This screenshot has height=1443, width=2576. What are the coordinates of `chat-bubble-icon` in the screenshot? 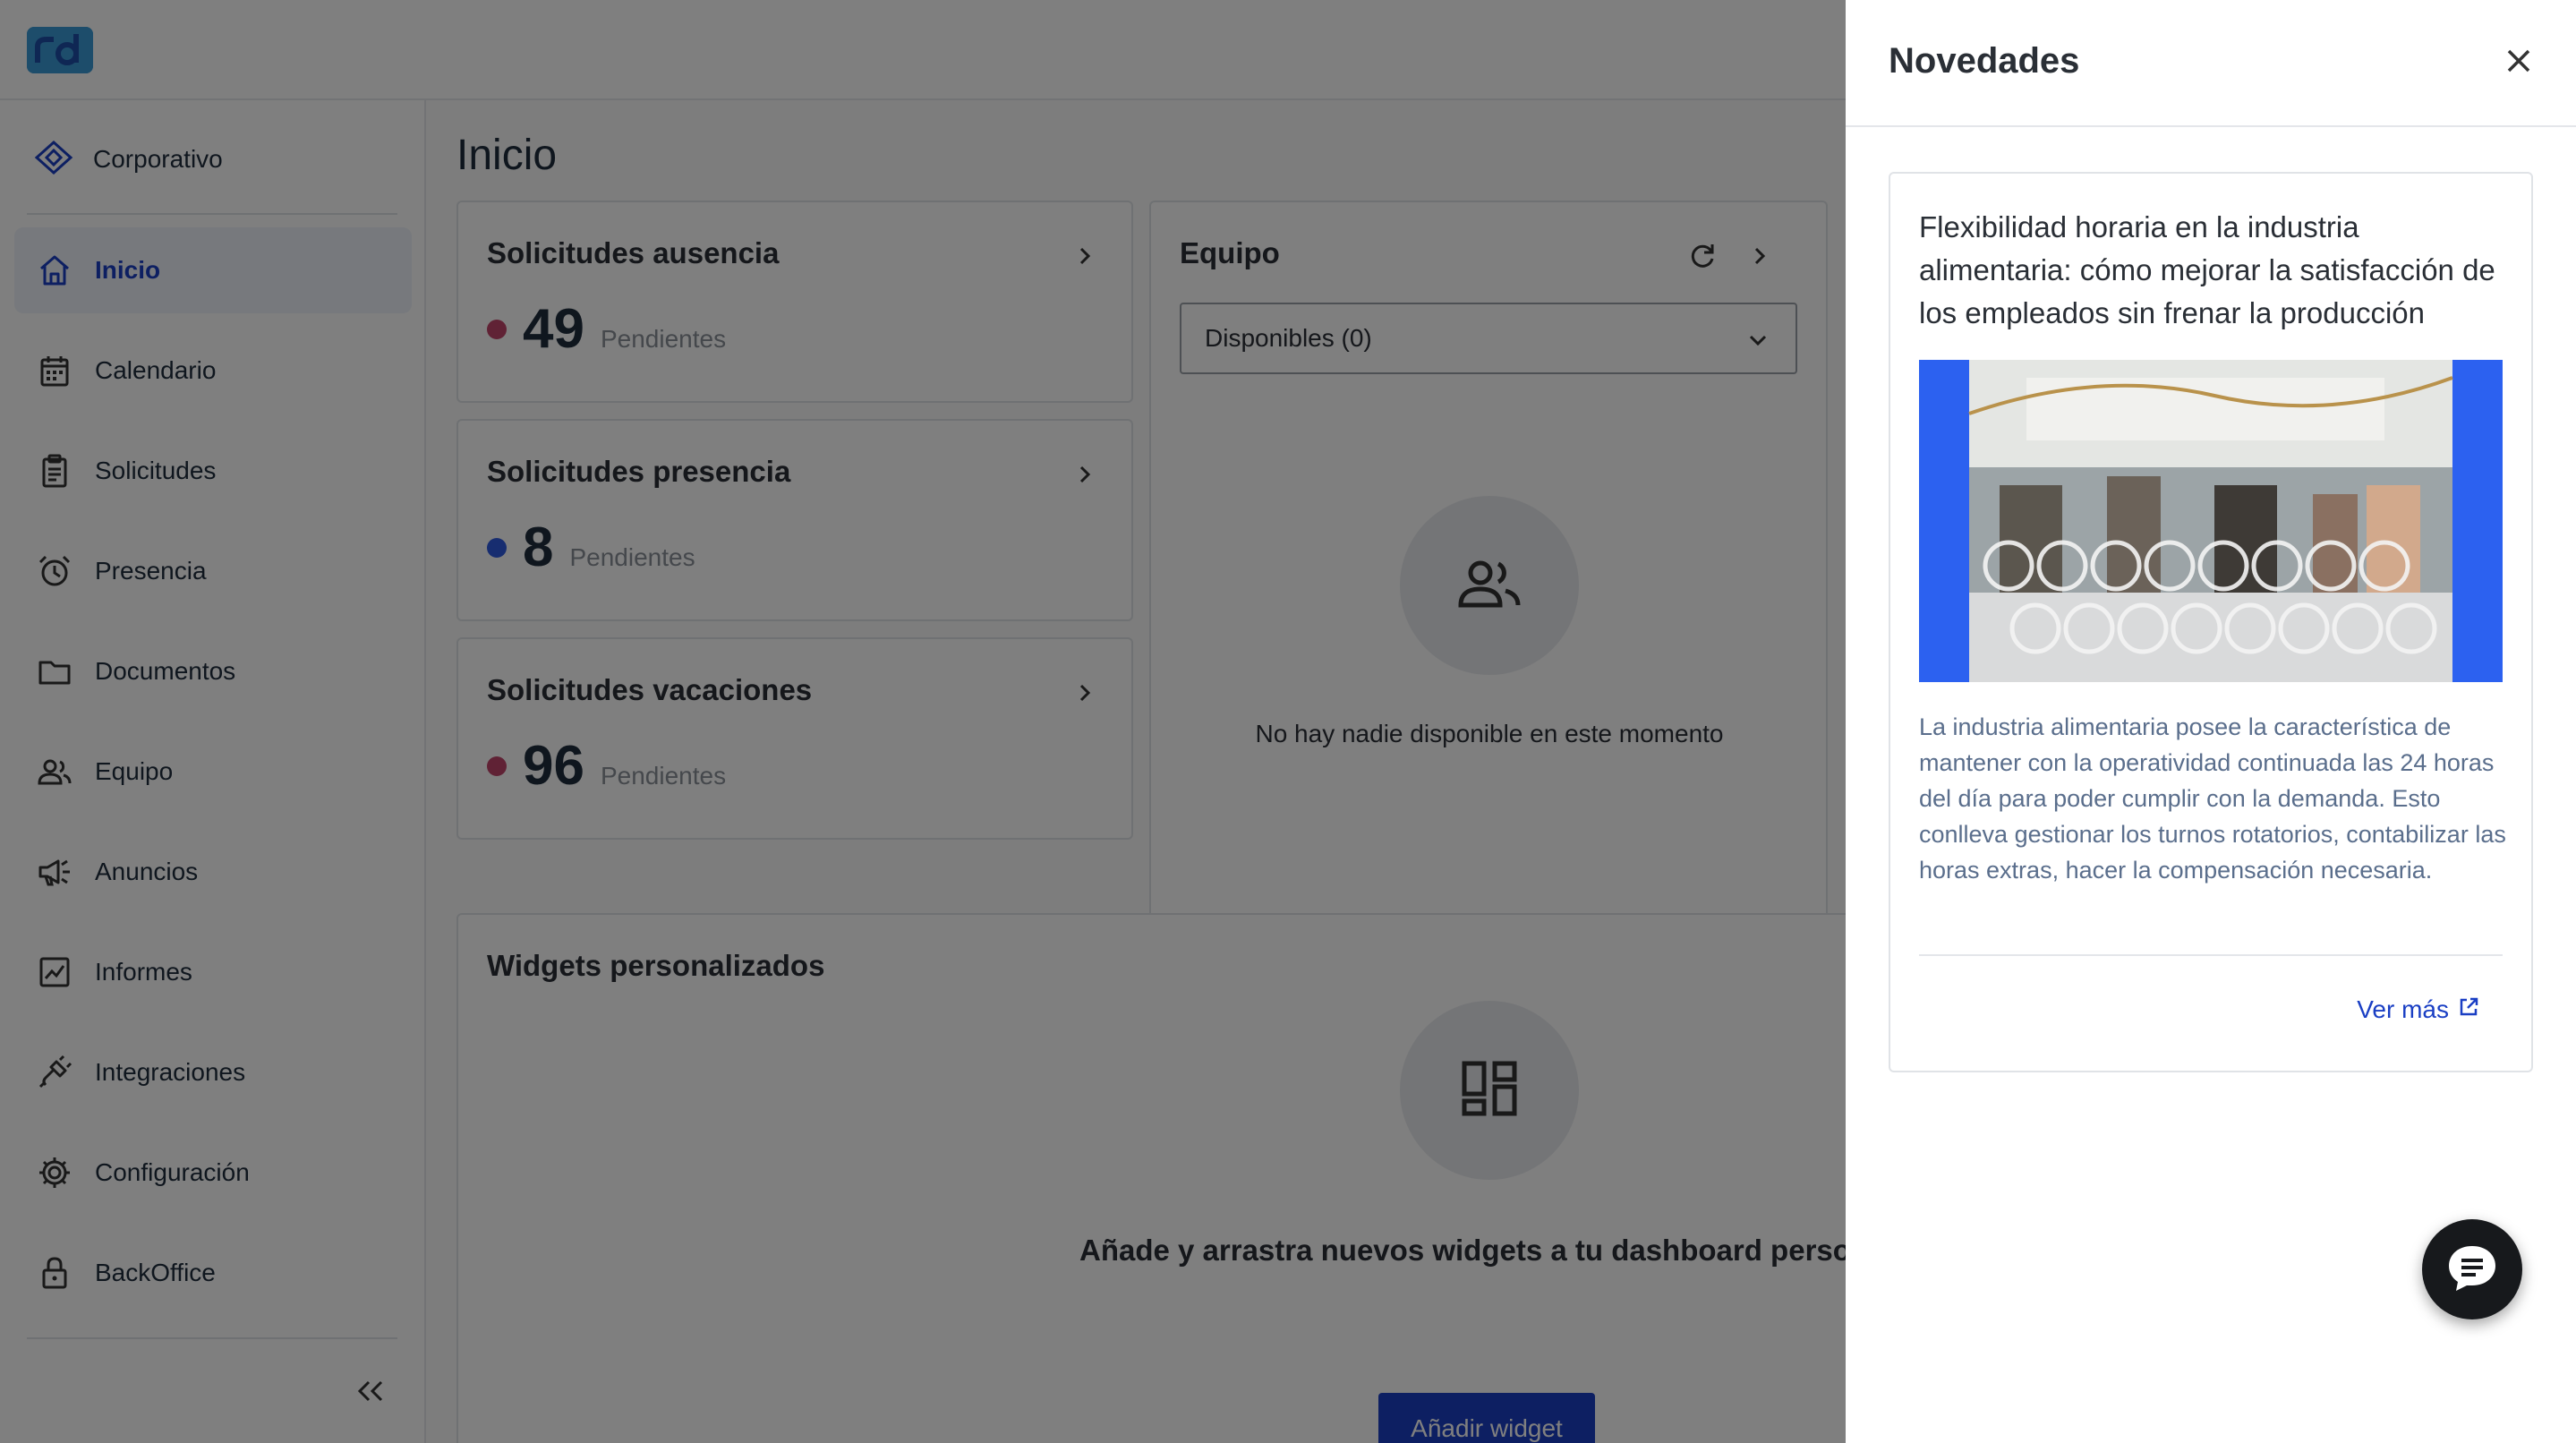 It's located at (2472, 1269).